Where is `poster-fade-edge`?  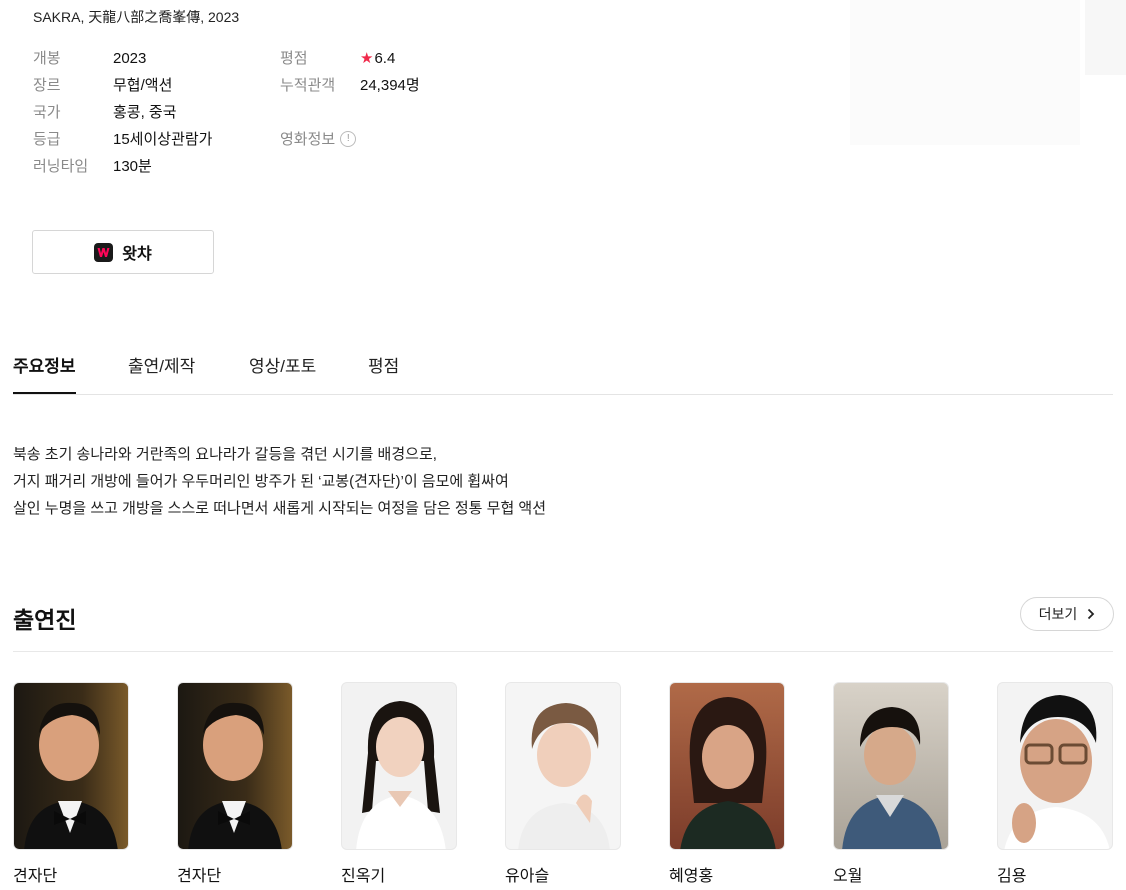
poster-fade-edge is located at coordinates (1105, 37).